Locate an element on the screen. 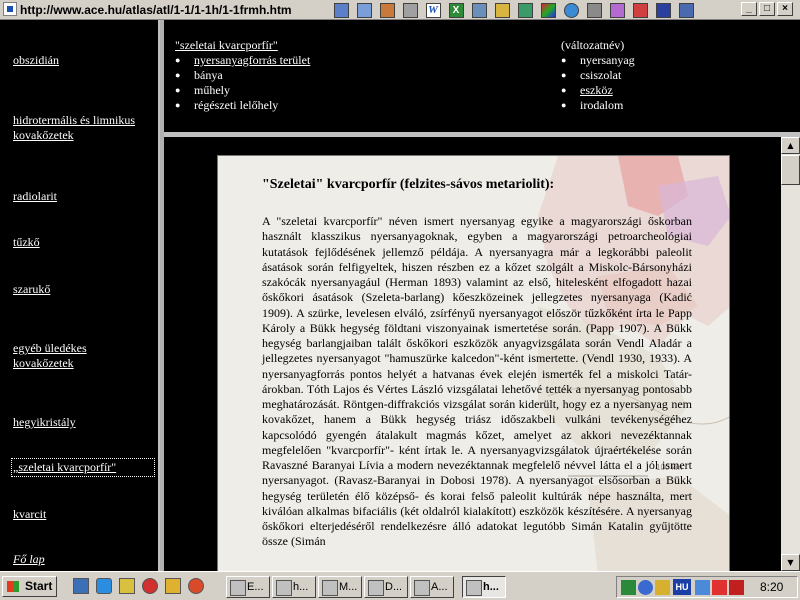 This screenshot has height=600, width=800. globe-icon is located at coordinates (571, 10).